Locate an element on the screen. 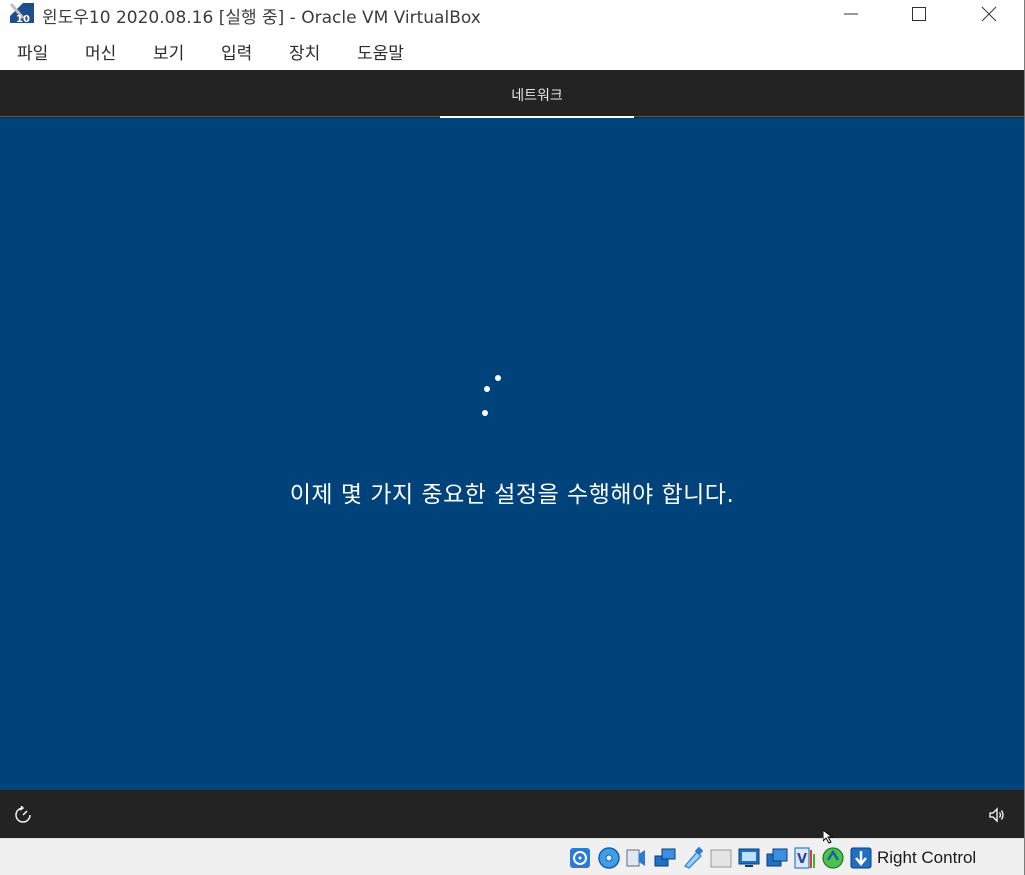  display-icon is located at coordinates (749, 858).